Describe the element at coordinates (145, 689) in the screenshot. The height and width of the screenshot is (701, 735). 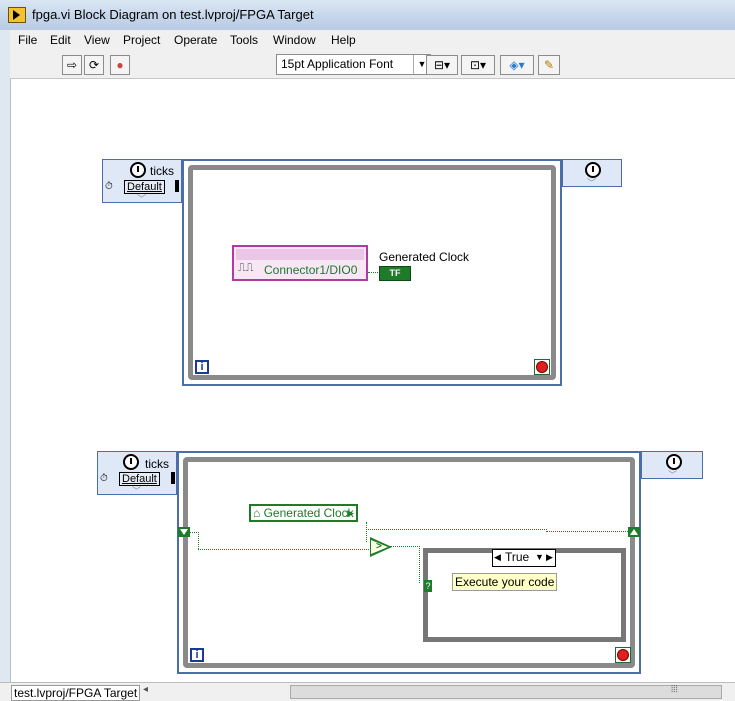
I see `scroll-left-icon: ◂` at that location.